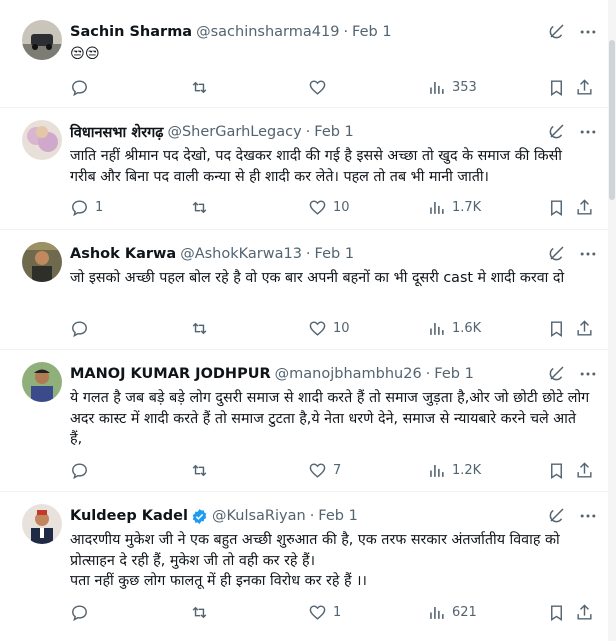  Describe the element at coordinates (116, 132) in the screenshot. I see `display-name: विधानसभा शेरगढ़` at that location.